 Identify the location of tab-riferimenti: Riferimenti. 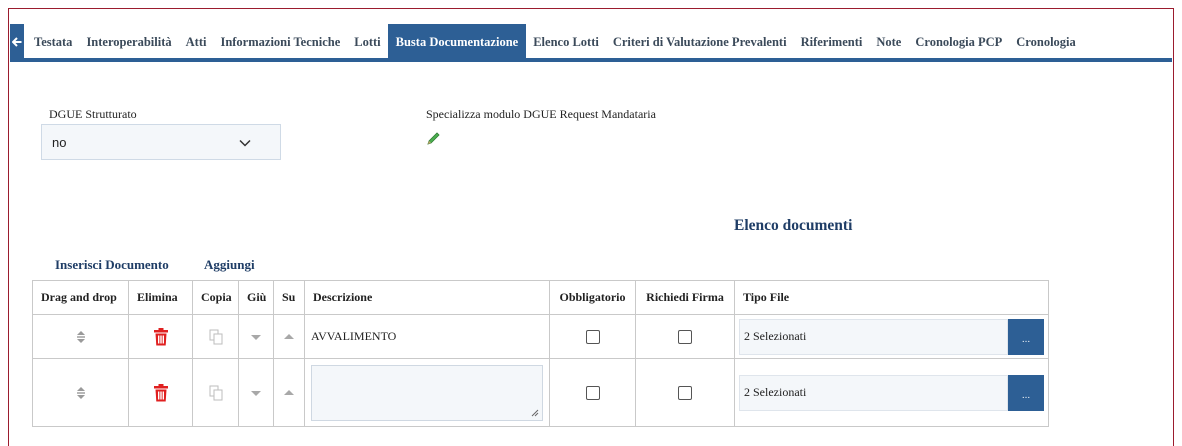
(832, 42).